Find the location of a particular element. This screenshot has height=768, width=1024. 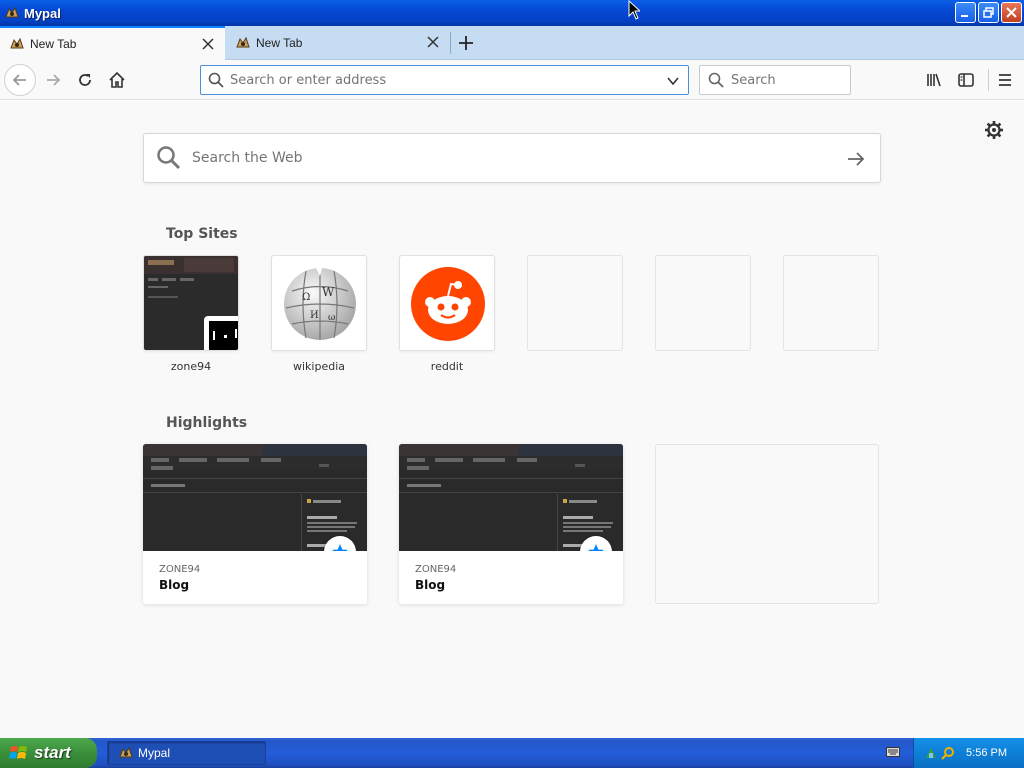

minimize-icon is located at coordinates (964, 16).